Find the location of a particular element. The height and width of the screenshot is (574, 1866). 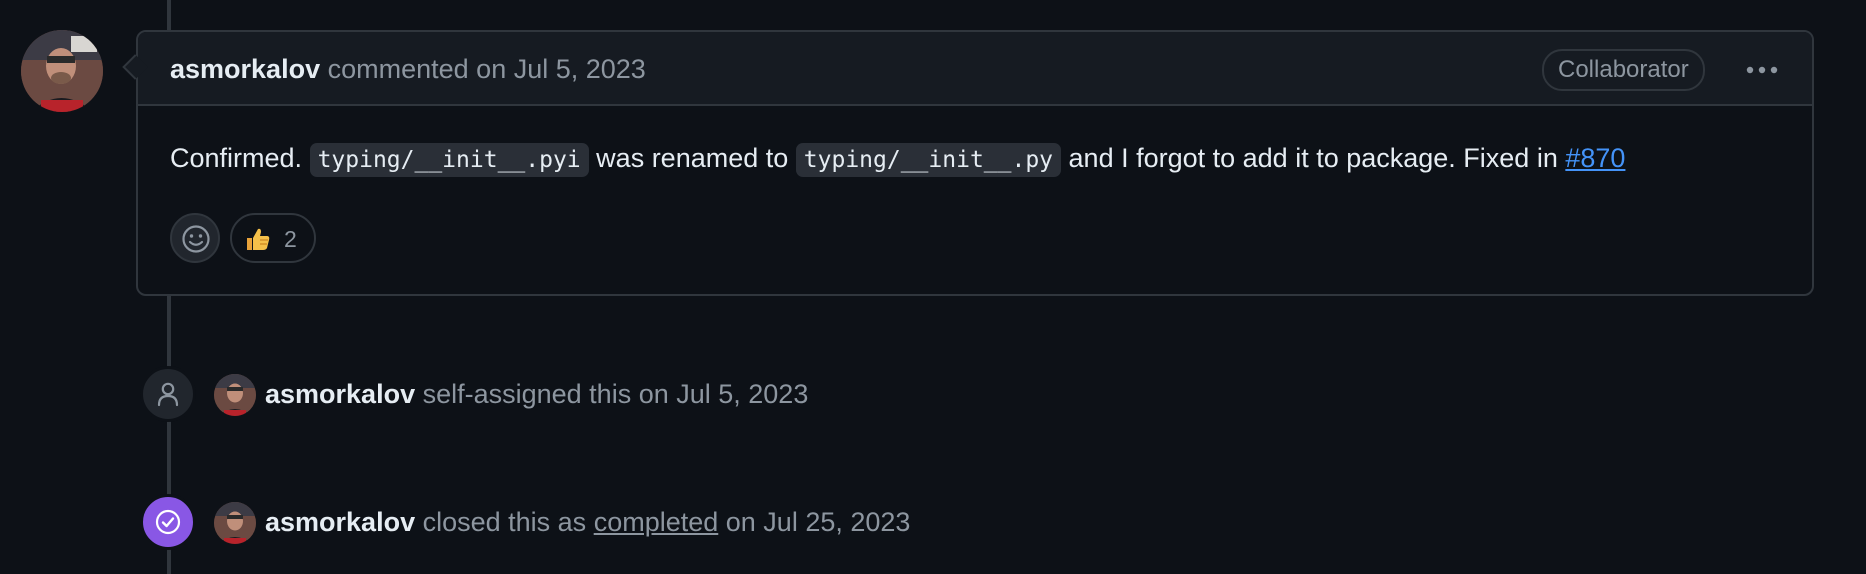

check-circle-icon is located at coordinates (168, 522).